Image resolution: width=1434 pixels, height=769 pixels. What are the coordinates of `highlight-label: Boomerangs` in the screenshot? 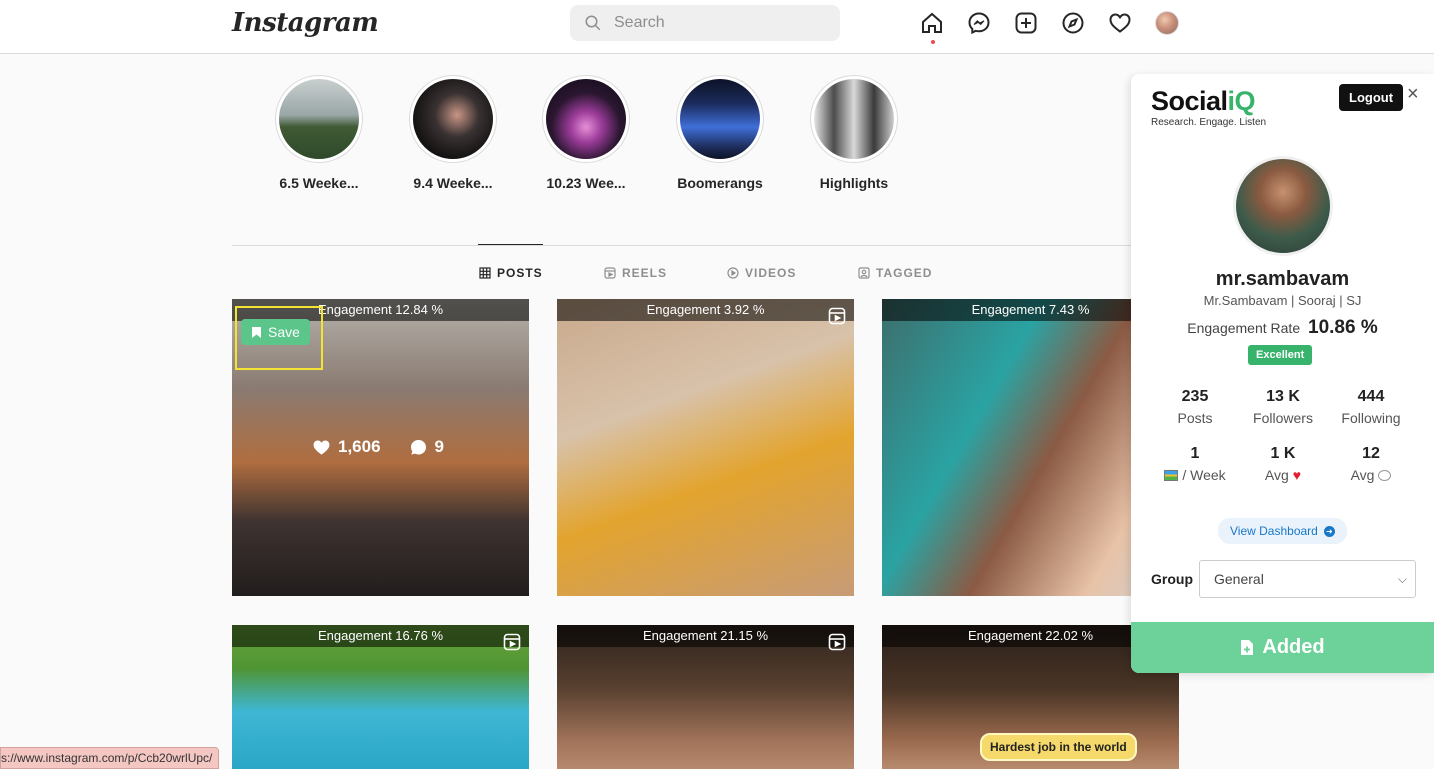 It's located at (720, 183).